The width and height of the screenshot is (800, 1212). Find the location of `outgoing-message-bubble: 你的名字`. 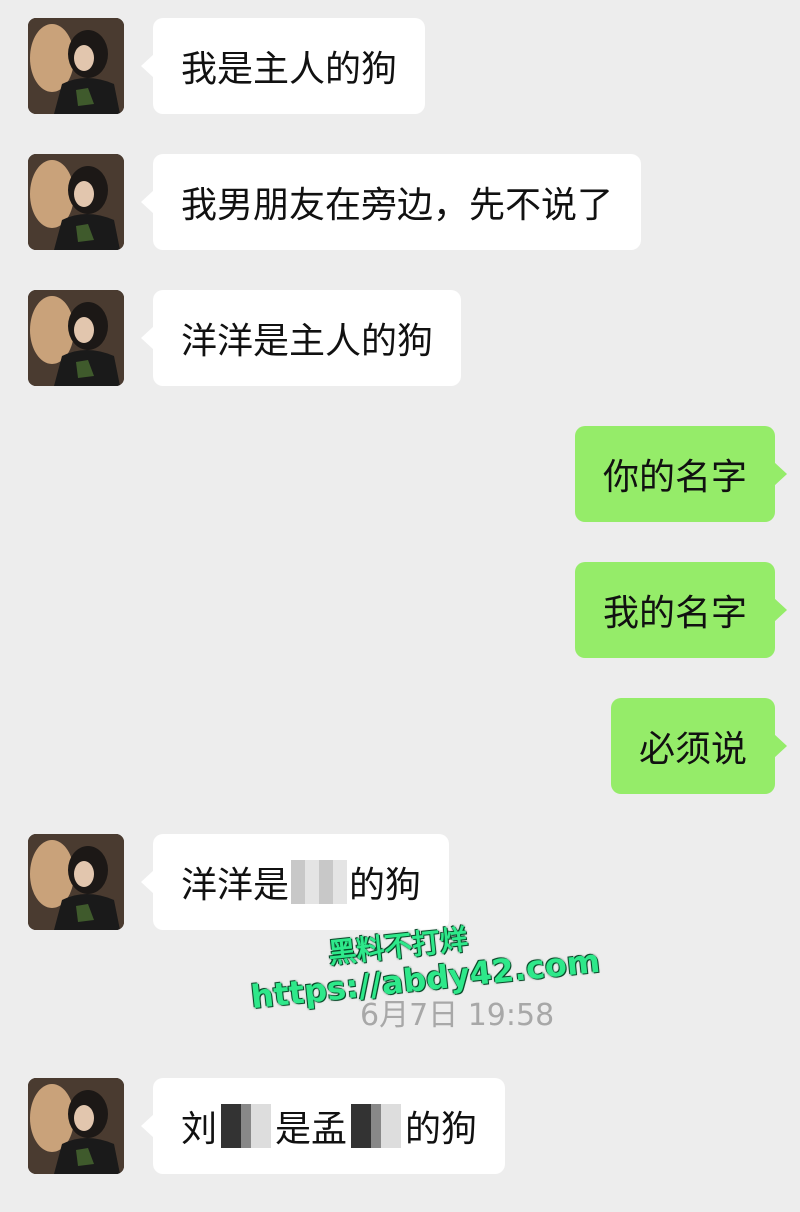

outgoing-message-bubble: 你的名字 is located at coordinates (681, 474).